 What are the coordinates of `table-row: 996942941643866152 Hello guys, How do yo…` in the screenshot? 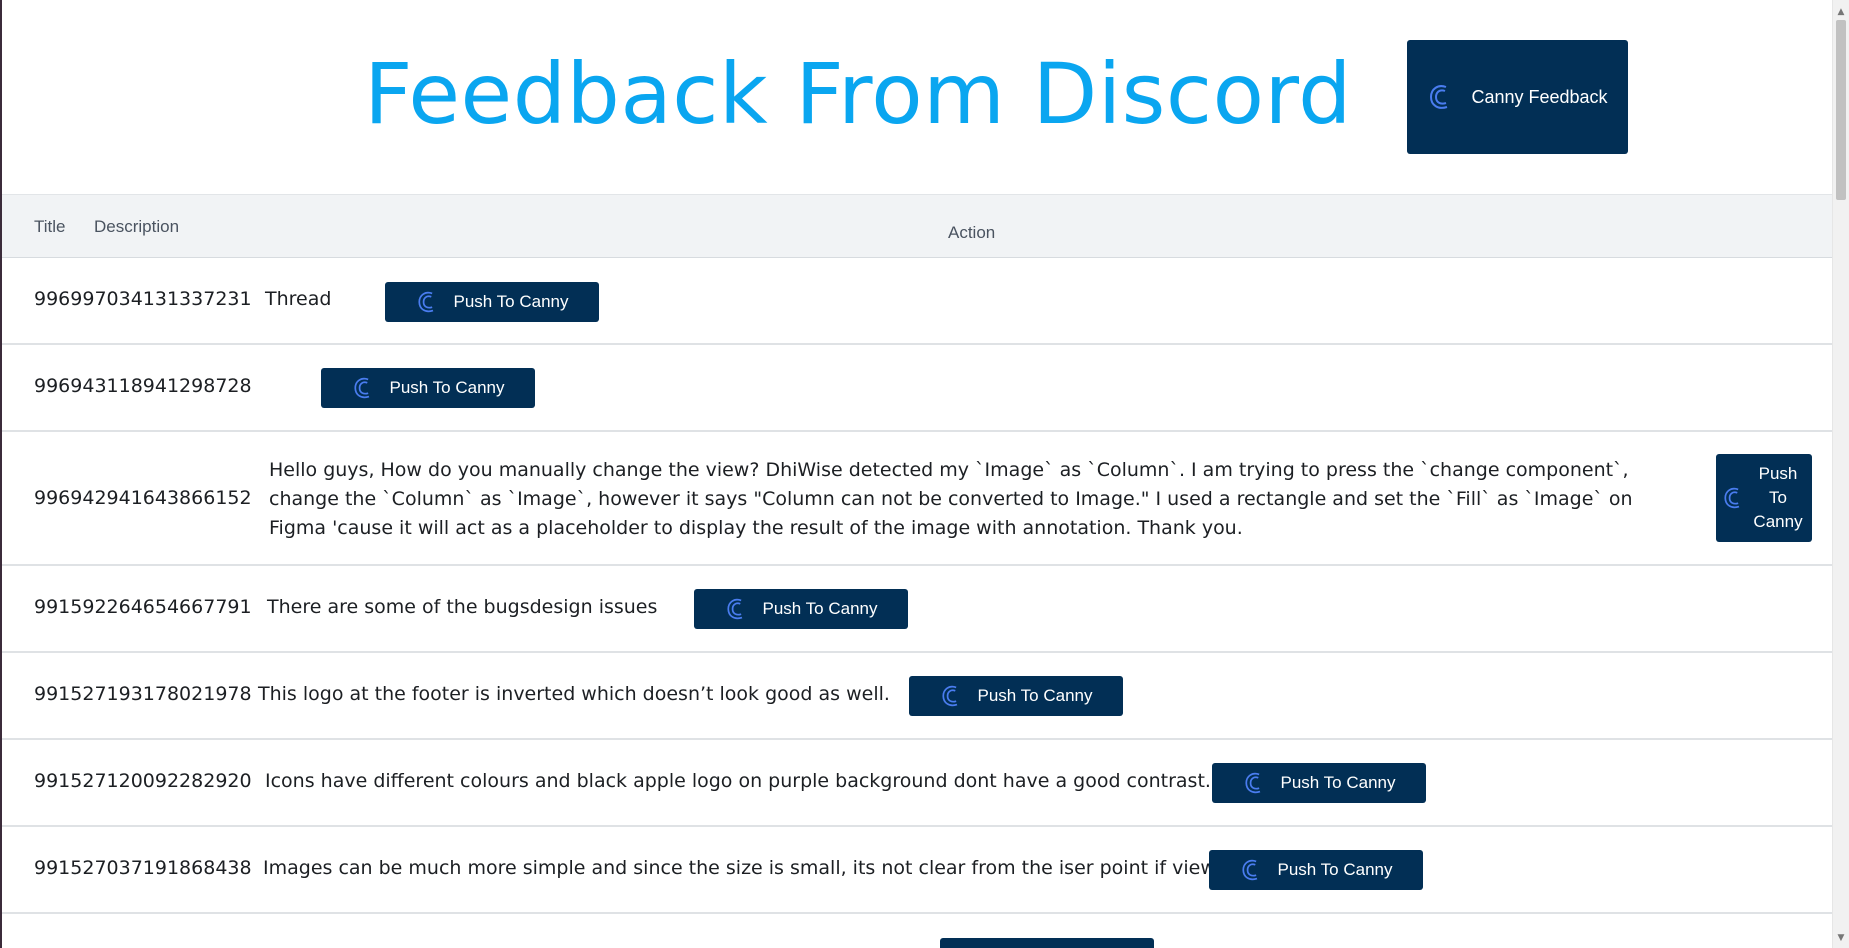 It's located at (918, 499).